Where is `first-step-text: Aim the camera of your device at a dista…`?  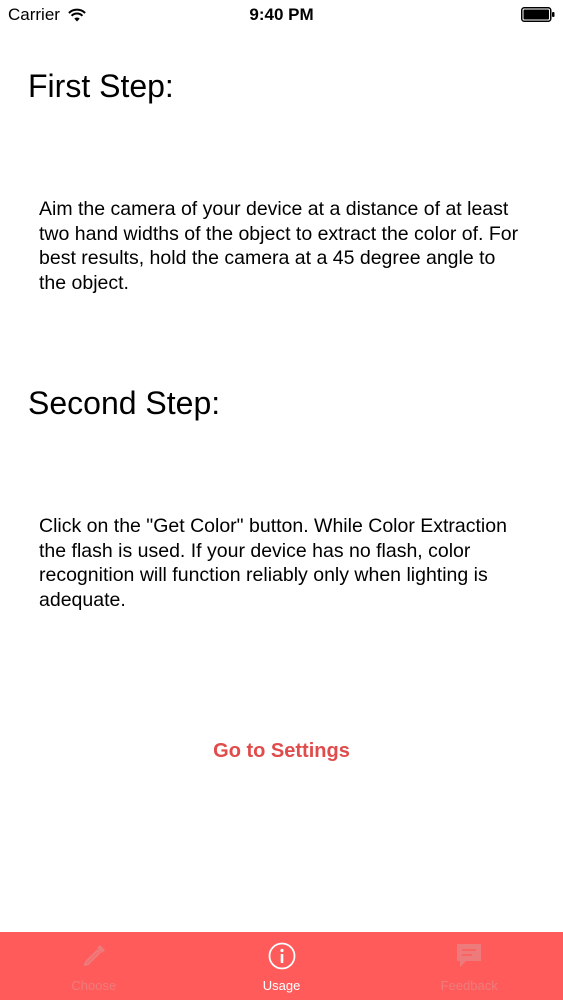 first-step-text: Aim the camera of your device at a dista… is located at coordinates (279, 246).